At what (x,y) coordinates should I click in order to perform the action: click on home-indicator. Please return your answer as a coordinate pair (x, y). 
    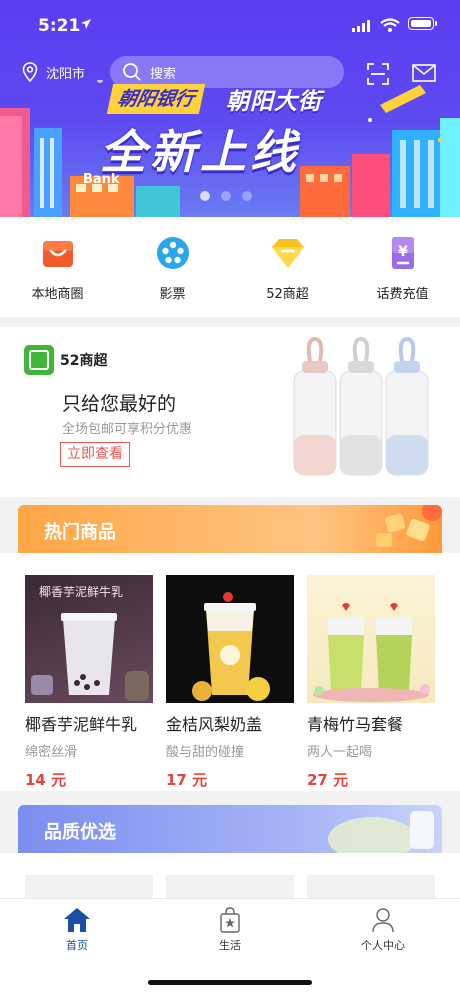
    Looking at the image, I should click on (230, 982).